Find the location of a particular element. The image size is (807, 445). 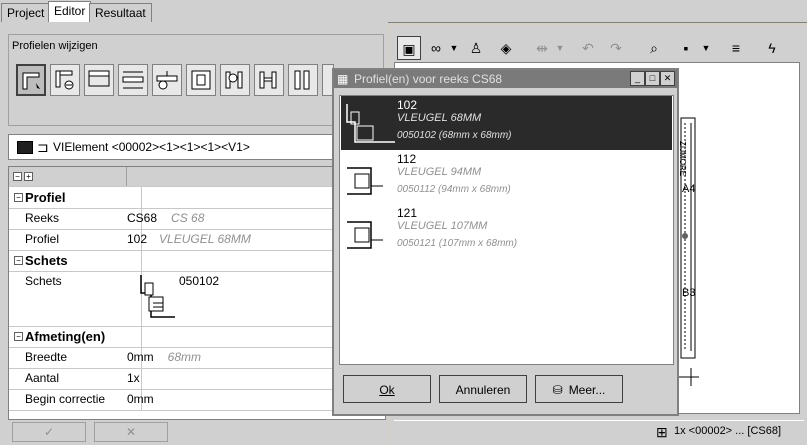

dimension-dropdown-button: ▼ is located at coordinates (560, 48).